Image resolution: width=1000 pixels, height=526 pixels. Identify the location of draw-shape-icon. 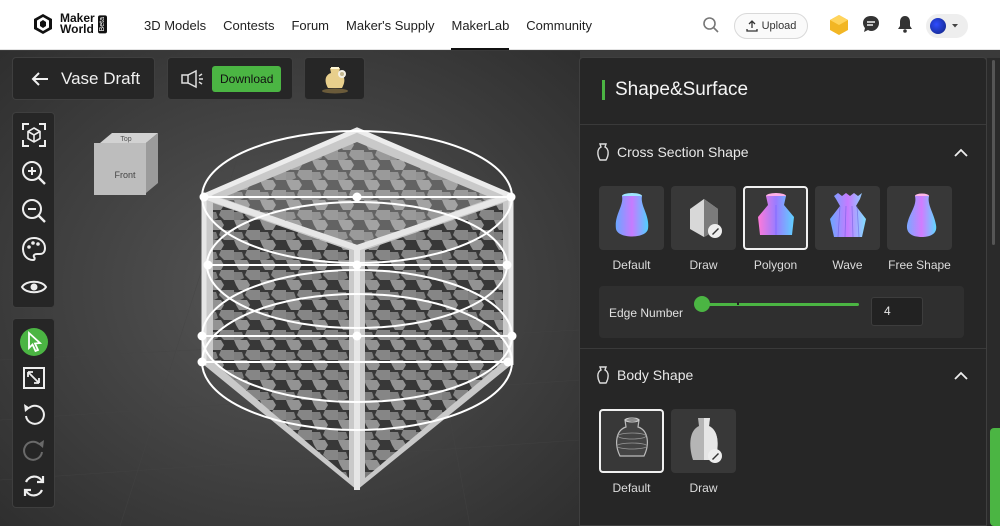
(705, 218).